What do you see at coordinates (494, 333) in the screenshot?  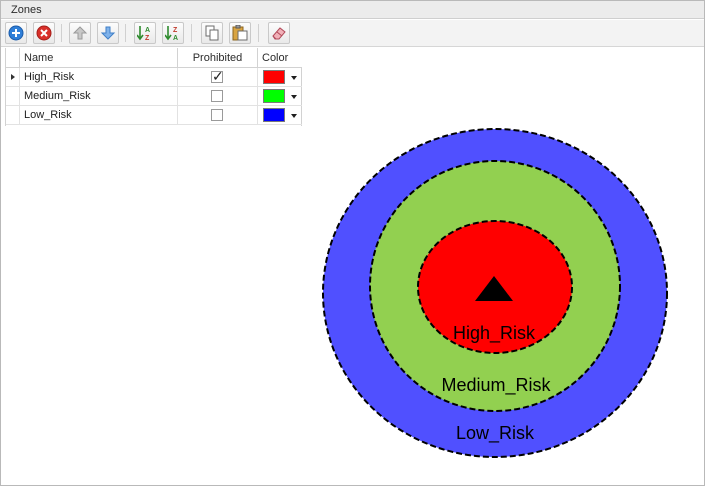 I see `high-risk-label: High_Risk` at bounding box center [494, 333].